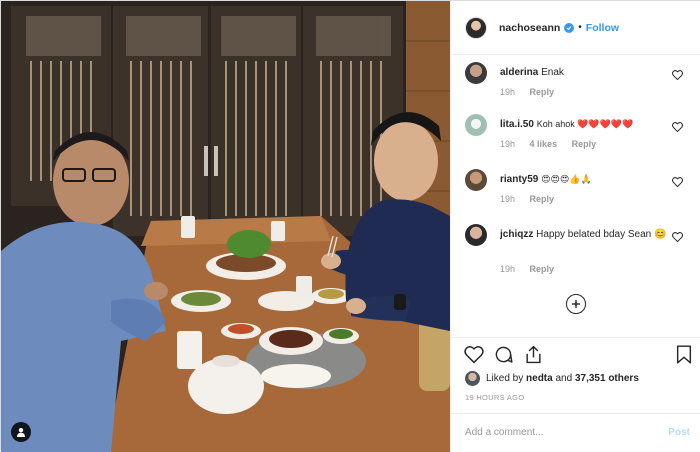 The width and height of the screenshot is (700, 452). I want to click on heart-icon, so click(474, 354).